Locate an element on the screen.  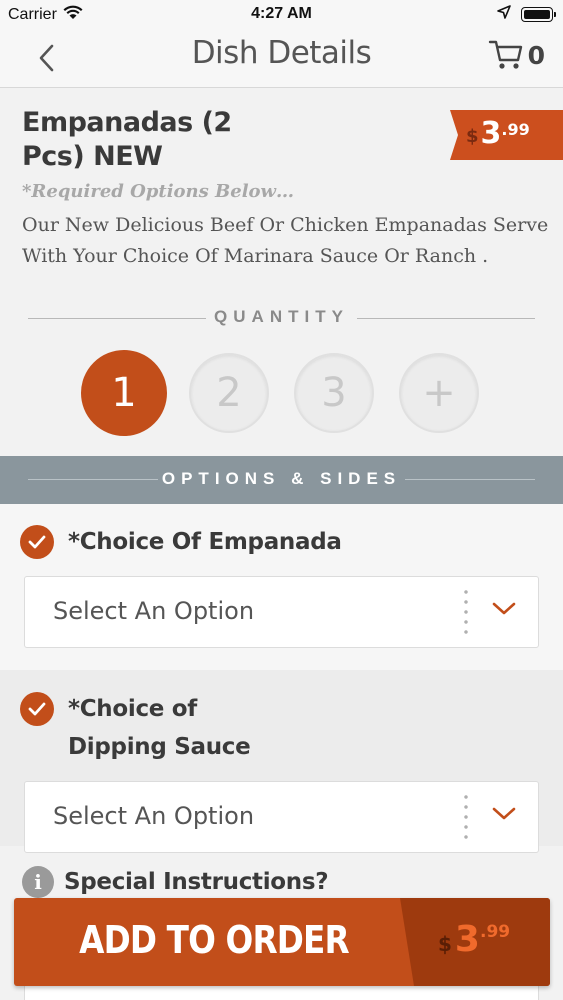
empanada-select: Select An Option is located at coordinates (281, 612).